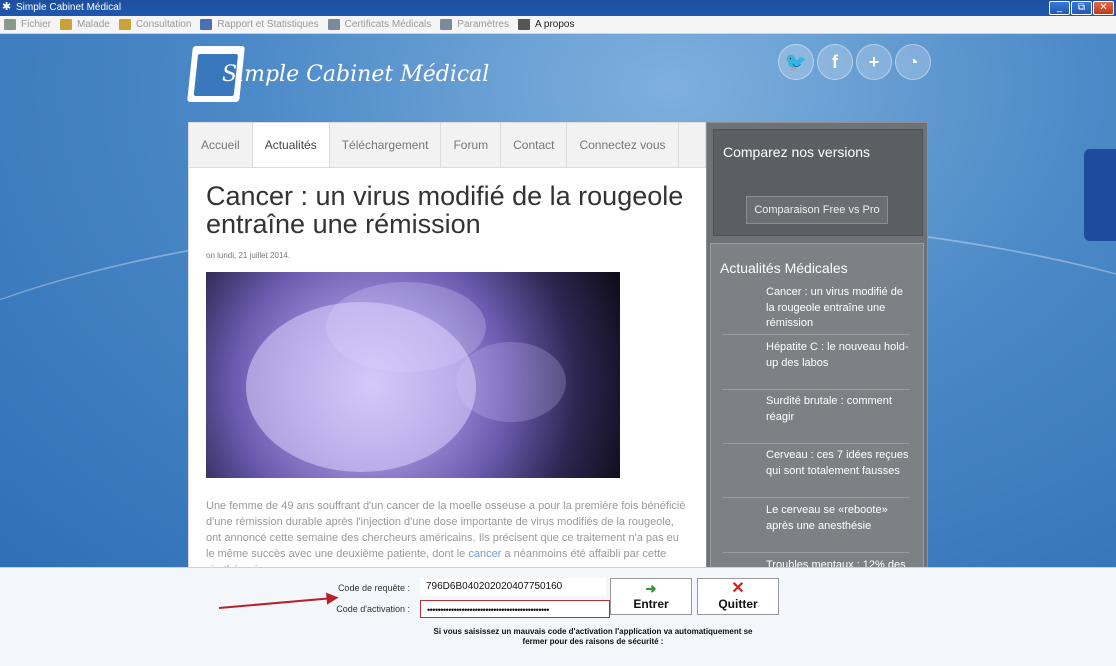  I want to click on menu-rapport-et-statistiques: Rapport et Statistiques, so click(259, 25).